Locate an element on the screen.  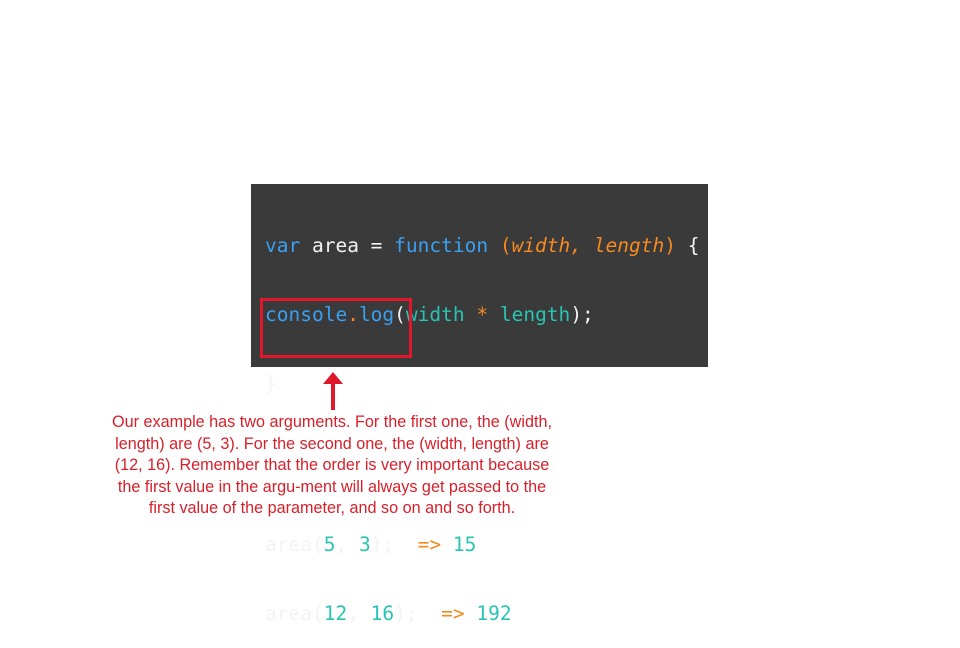
param-width: width is located at coordinates (541, 245).